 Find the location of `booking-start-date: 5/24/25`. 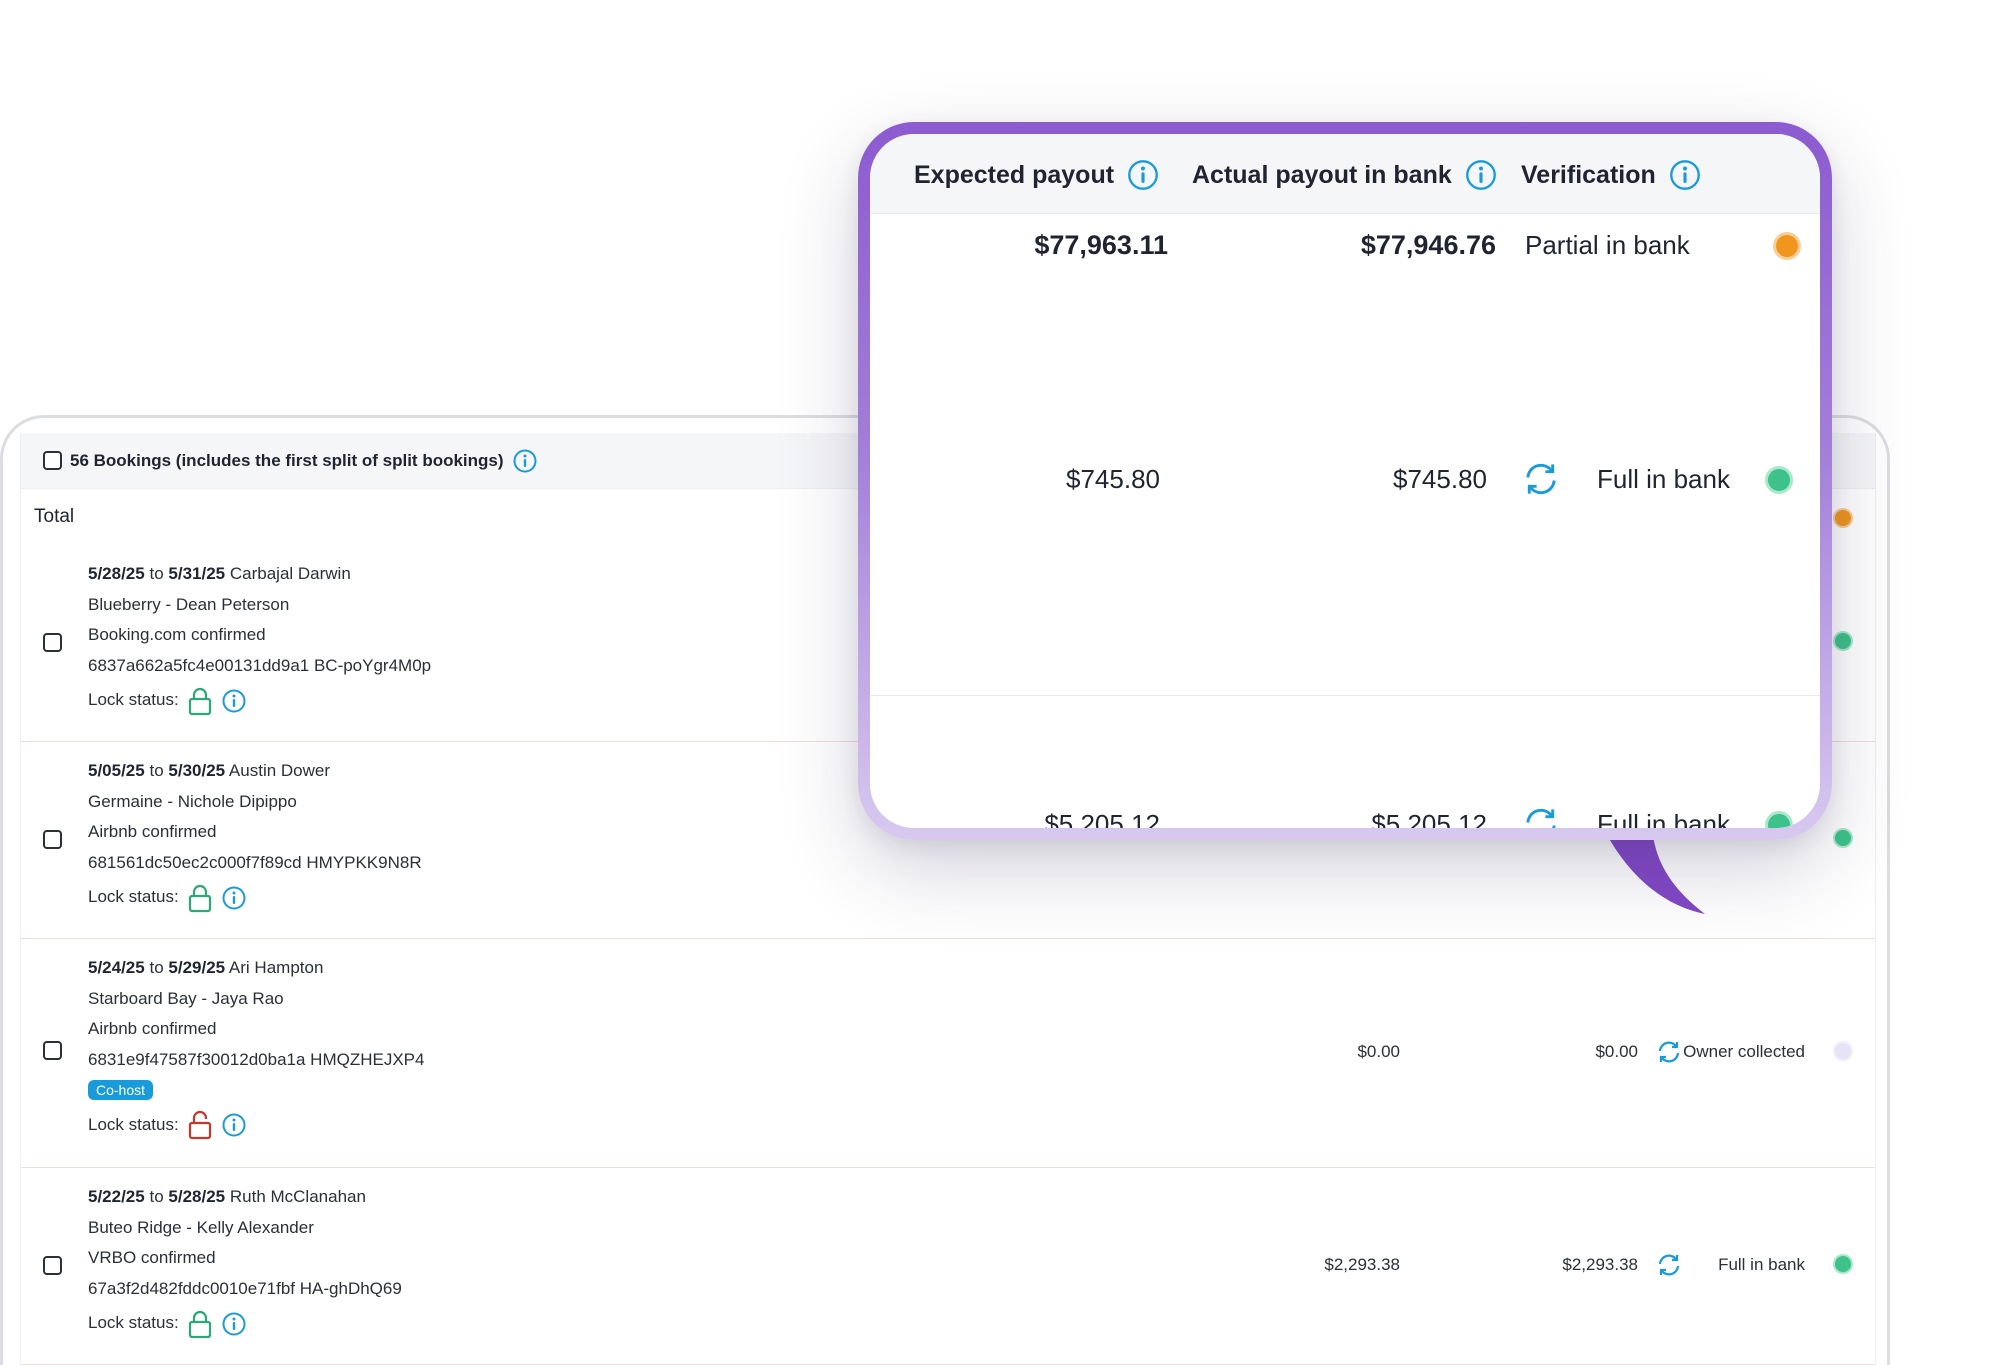

booking-start-date: 5/24/25 is located at coordinates (116, 967).